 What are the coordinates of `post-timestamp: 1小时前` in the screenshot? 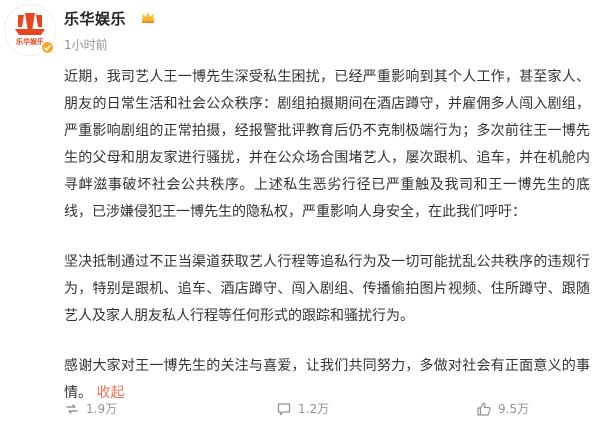 It's located at (86, 44).